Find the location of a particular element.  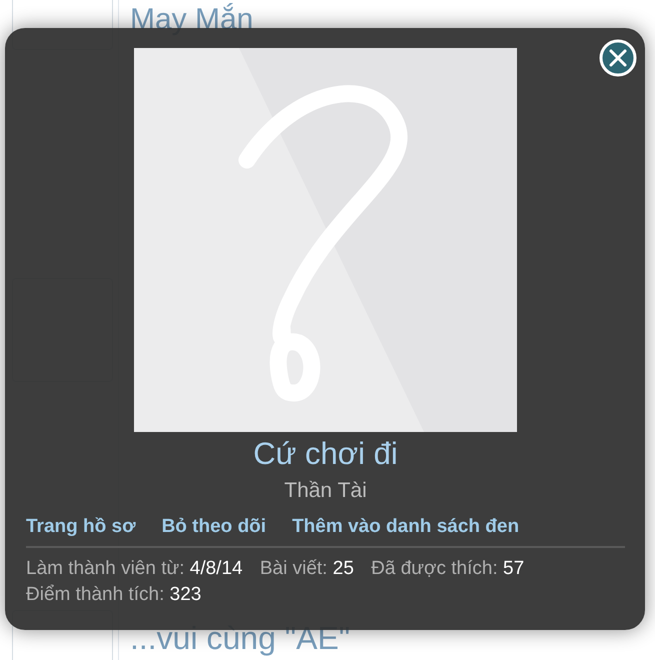

stat-value: 25 is located at coordinates (343, 568).